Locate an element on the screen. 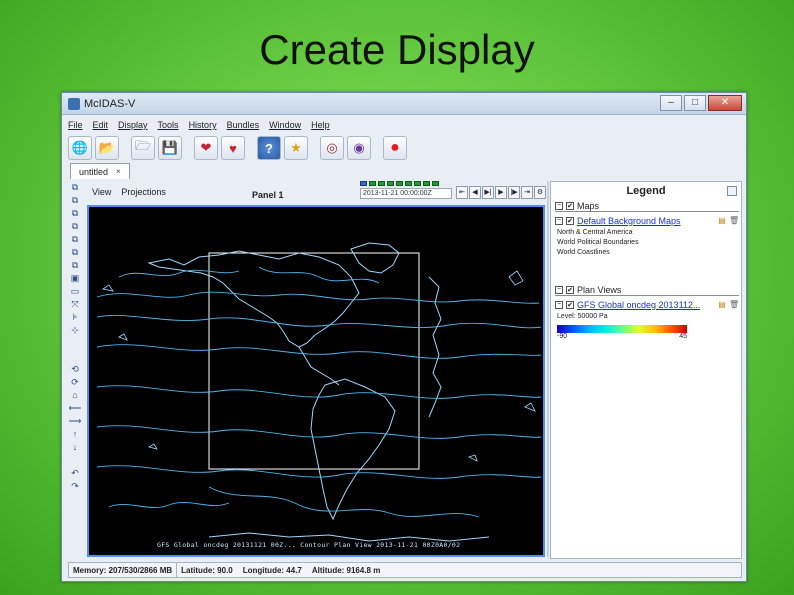 The width and height of the screenshot is (794, 595). section-label: Maps is located at coordinates (588, 205).